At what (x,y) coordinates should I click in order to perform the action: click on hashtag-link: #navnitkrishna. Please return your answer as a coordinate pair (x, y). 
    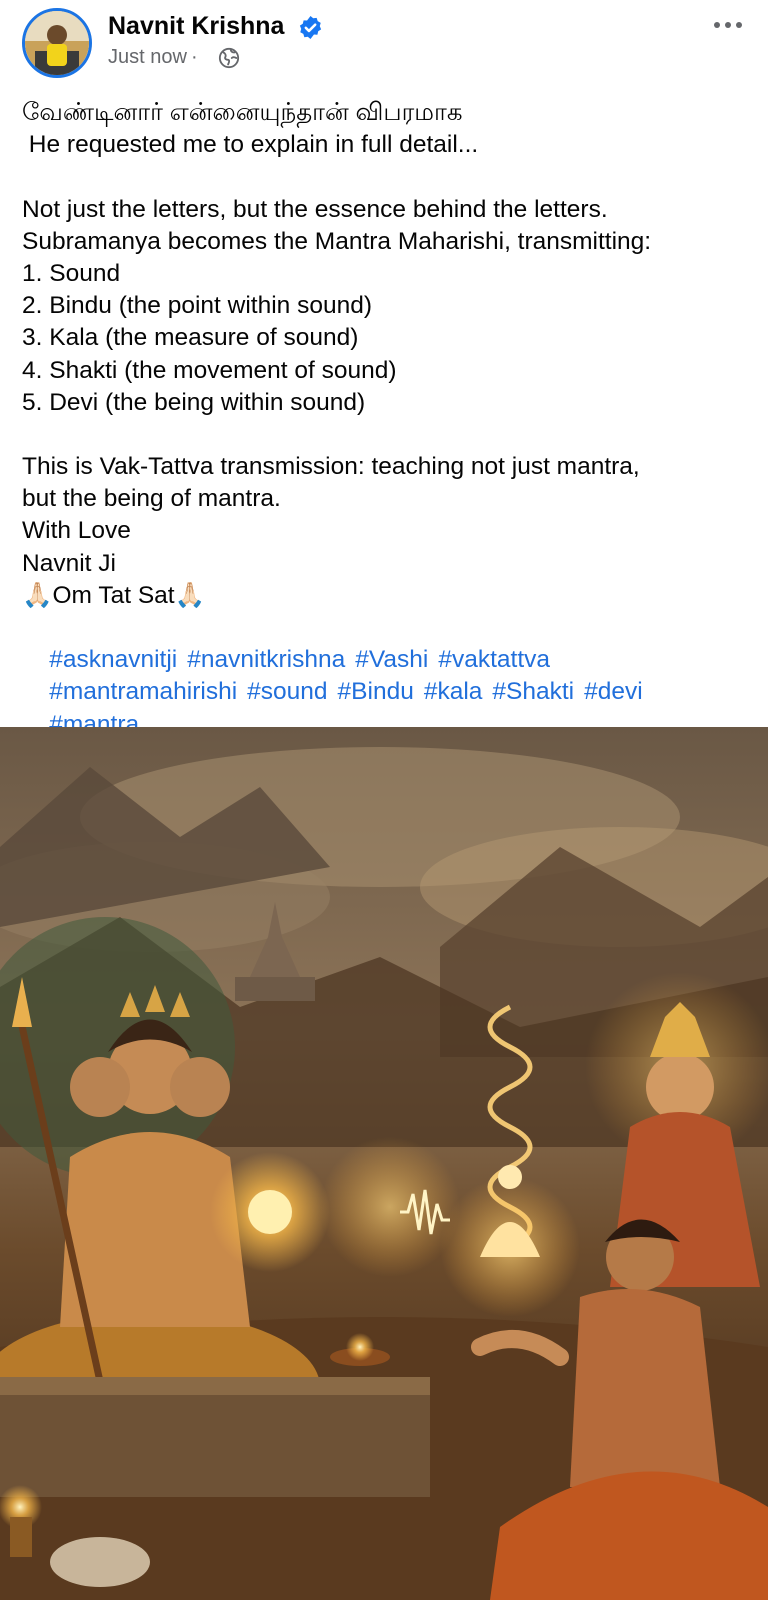
    Looking at the image, I should click on (266, 659).